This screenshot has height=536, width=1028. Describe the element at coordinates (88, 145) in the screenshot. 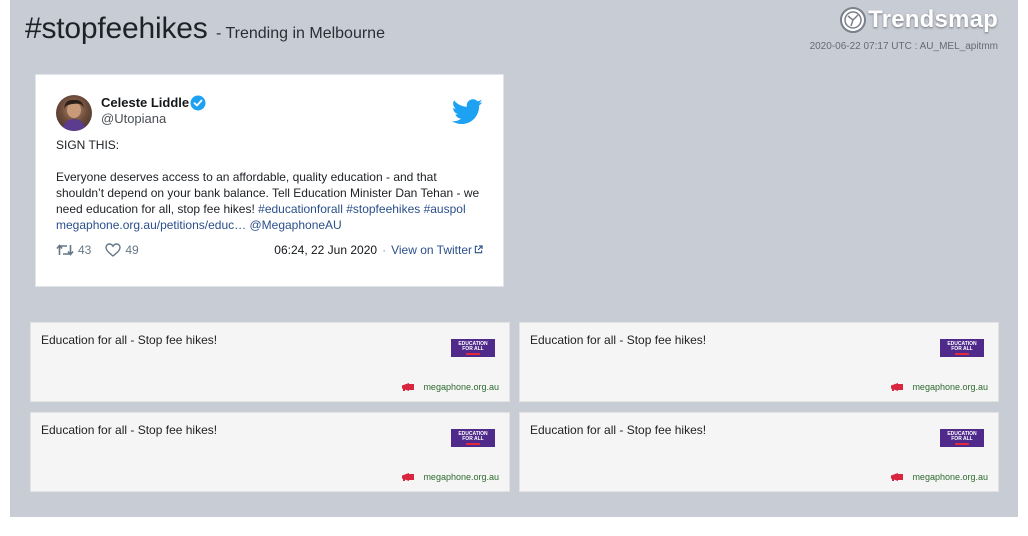

I see `tweet-line-sign: SIGN THIS:` at that location.